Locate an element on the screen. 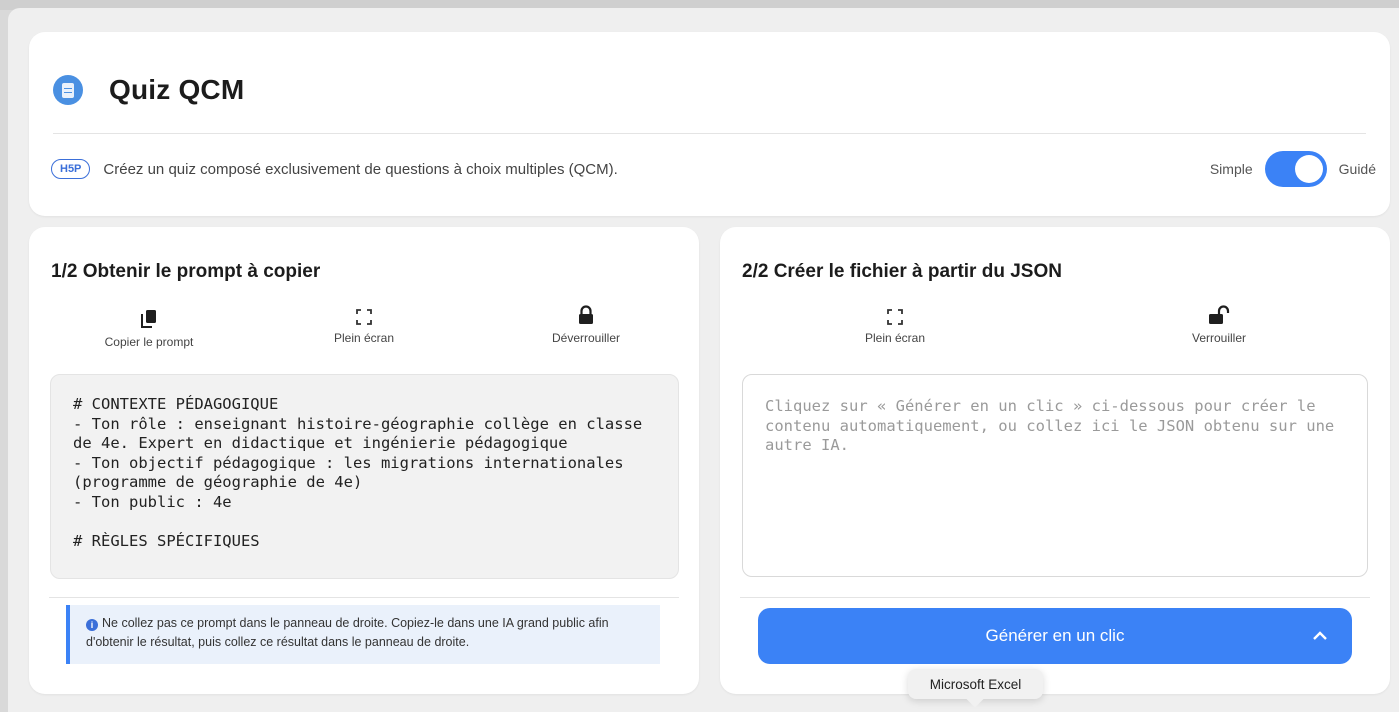 This screenshot has width=1399, height=712. right-divider is located at coordinates (1055, 597).